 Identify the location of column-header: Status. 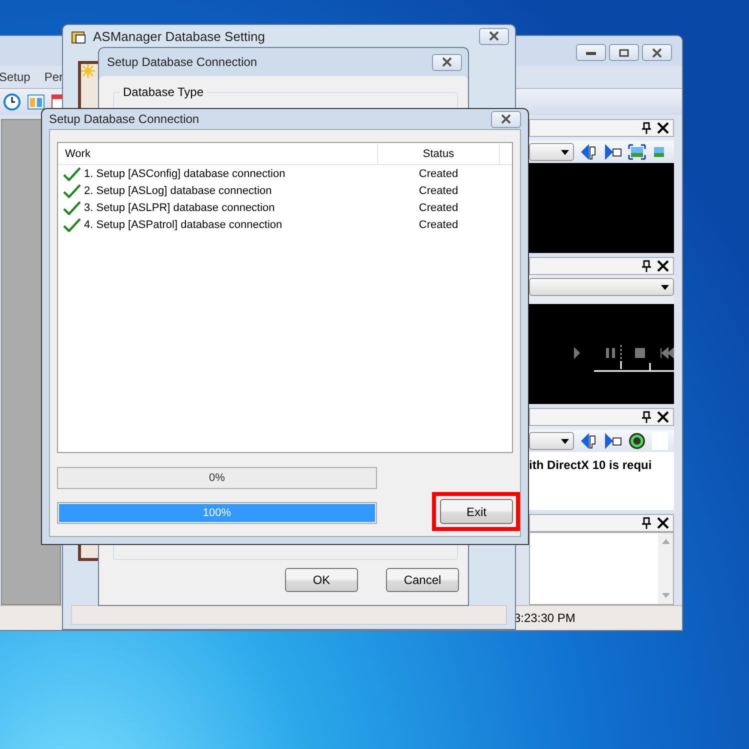
(439, 154).